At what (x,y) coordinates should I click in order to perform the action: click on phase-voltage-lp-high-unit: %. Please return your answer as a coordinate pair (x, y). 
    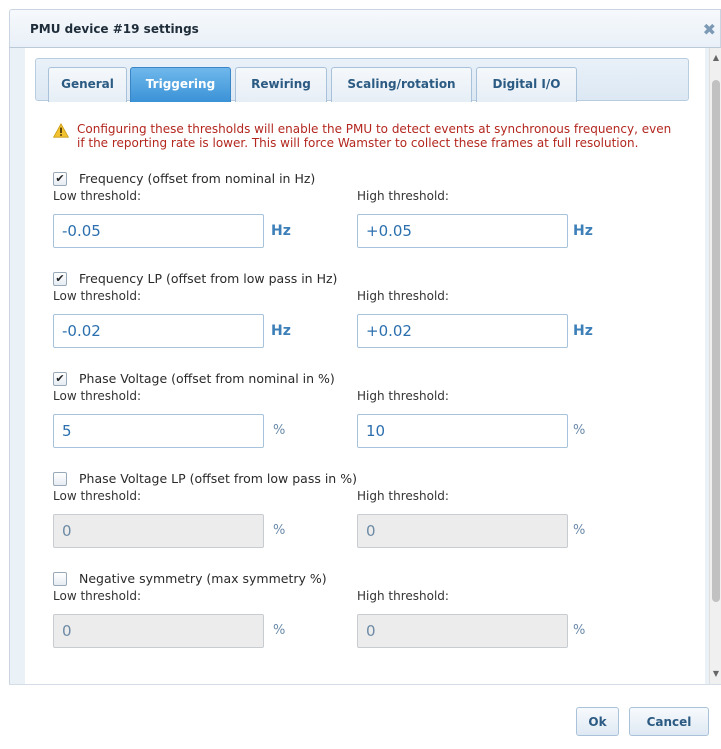
    Looking at the image, I should click on (579, 530).